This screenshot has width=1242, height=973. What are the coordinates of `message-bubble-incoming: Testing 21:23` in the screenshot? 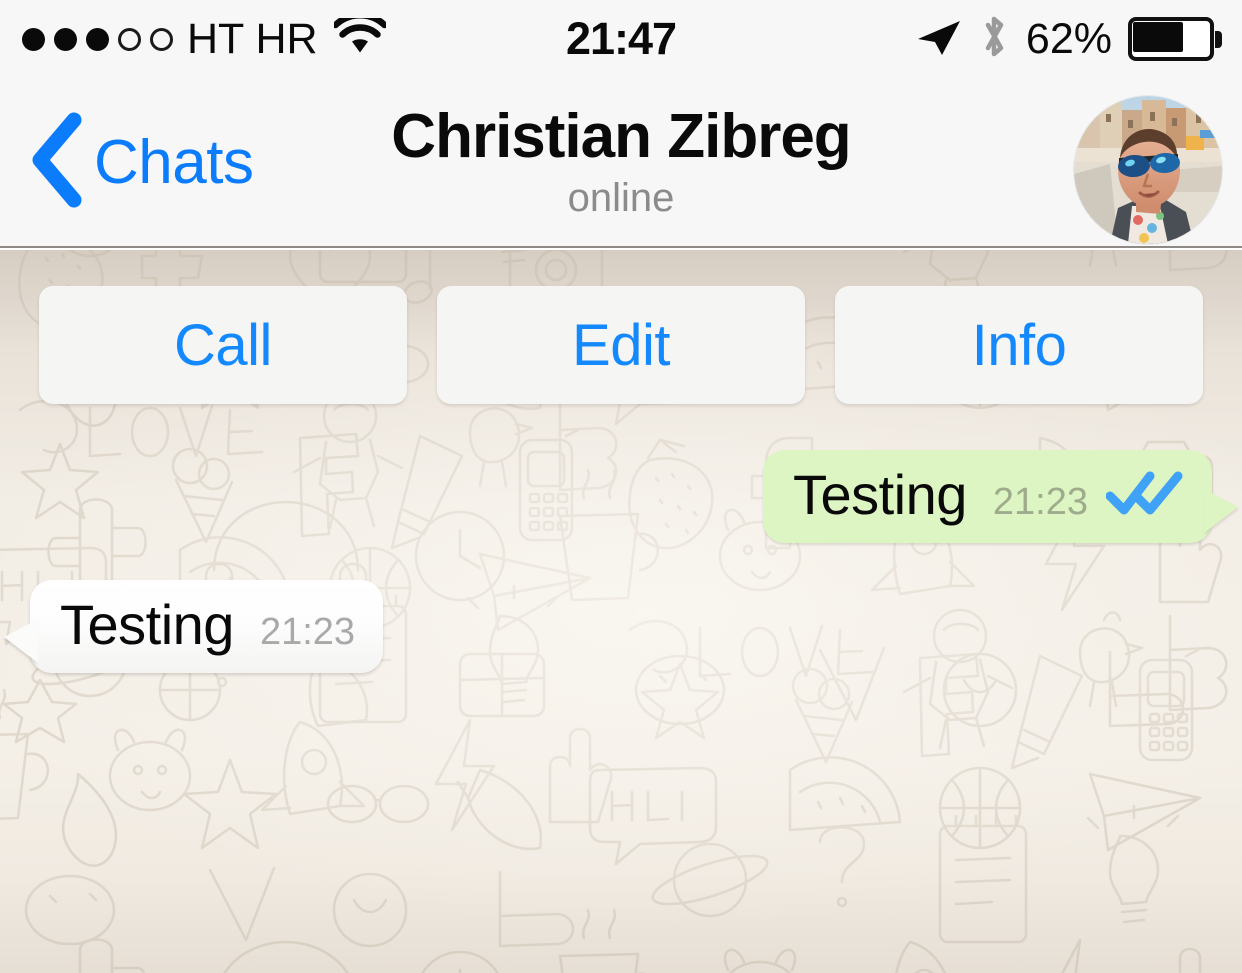 It's located at (194, 626).